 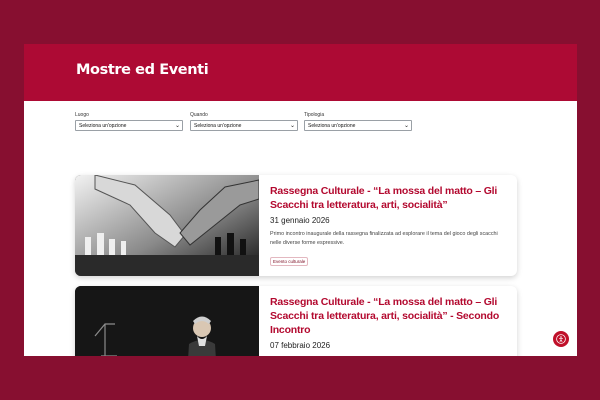 What do you see at coordinates (142, 70) in the screenshot?
I see `page-title: Mostre ed Eventi` at bounding box center [142, 70].